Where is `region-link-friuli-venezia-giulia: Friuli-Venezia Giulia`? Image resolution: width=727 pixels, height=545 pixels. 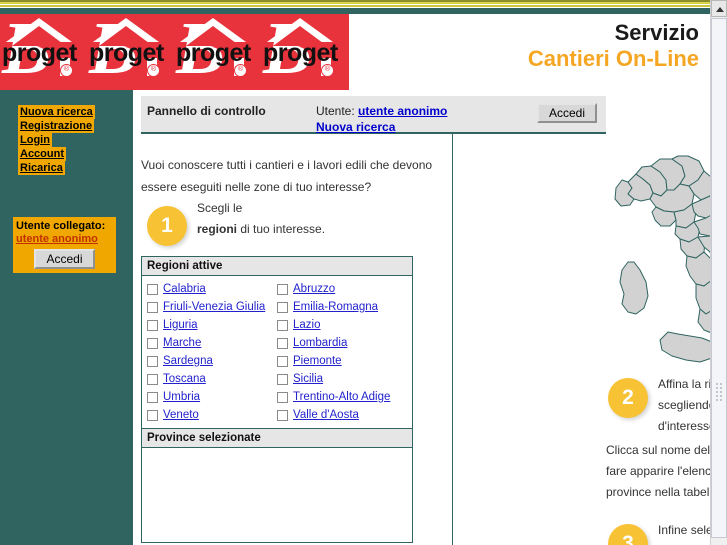 region-link-friuli-venezia-giulia: Friuli-Venezia Giulia is located at coordinates (214, 307).